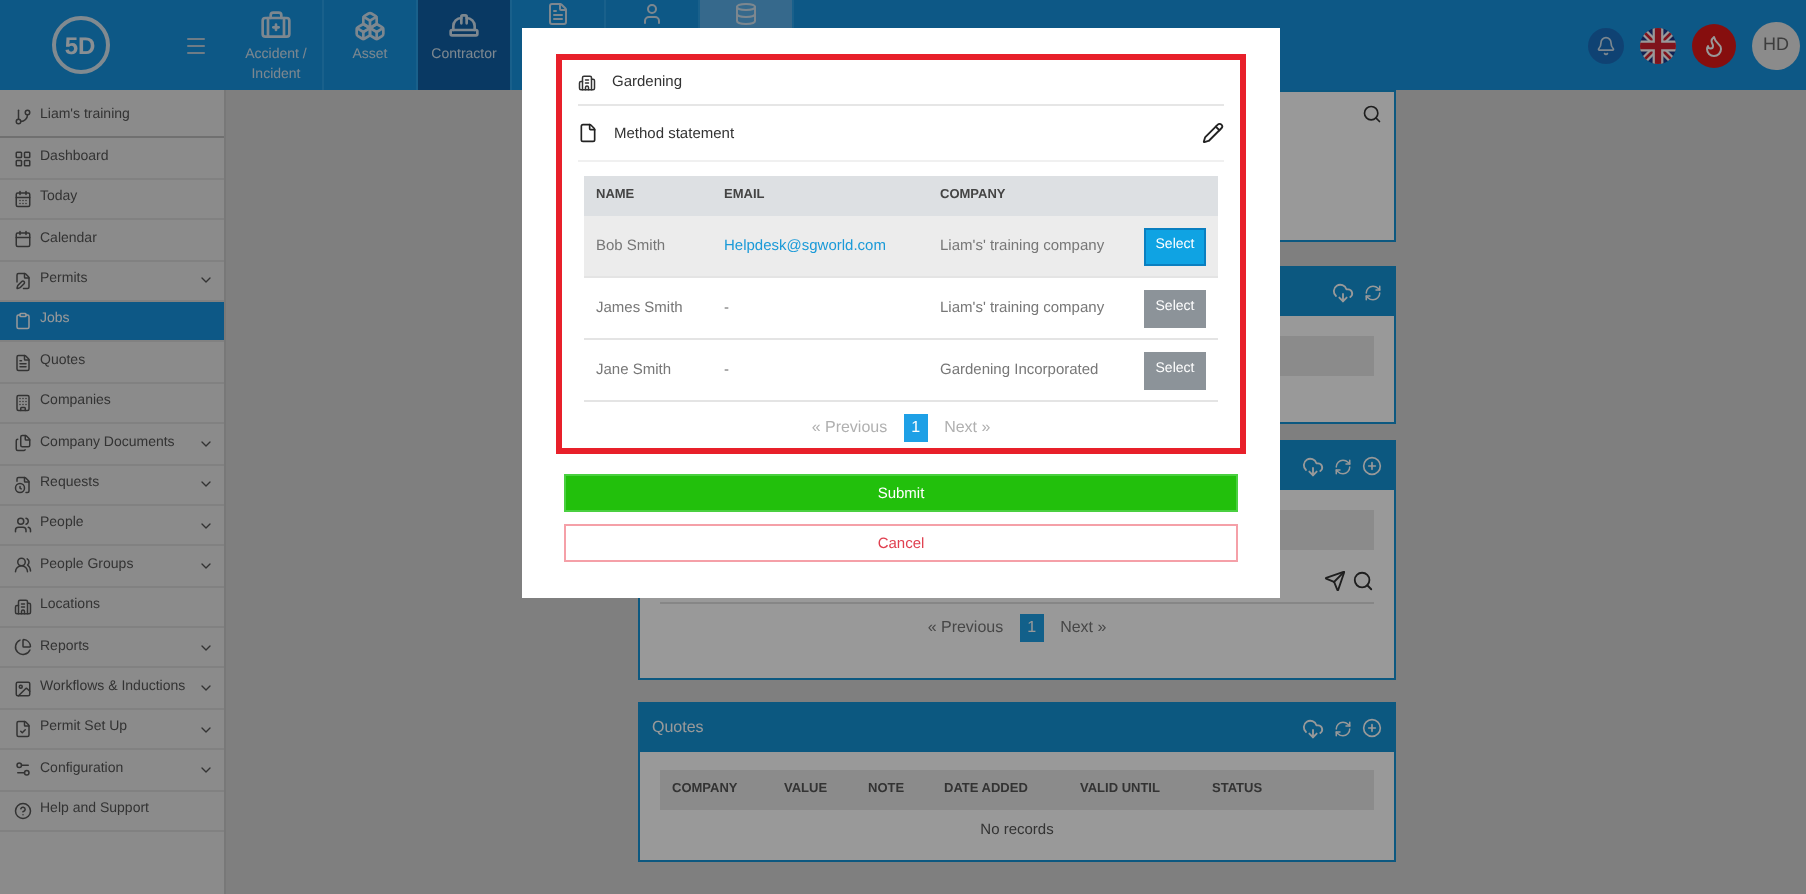 The height and width of the screenshot is (894, 1806). I want to click on edit-icon, so click(1213, 133).